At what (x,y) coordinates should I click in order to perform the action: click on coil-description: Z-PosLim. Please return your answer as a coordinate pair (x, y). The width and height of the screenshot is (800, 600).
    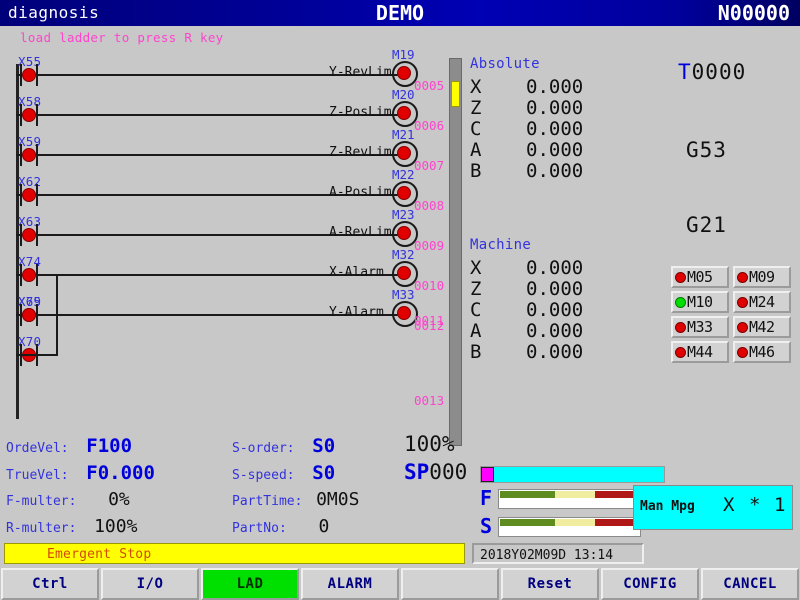
    Looking at the image, I should click on (360, 112).